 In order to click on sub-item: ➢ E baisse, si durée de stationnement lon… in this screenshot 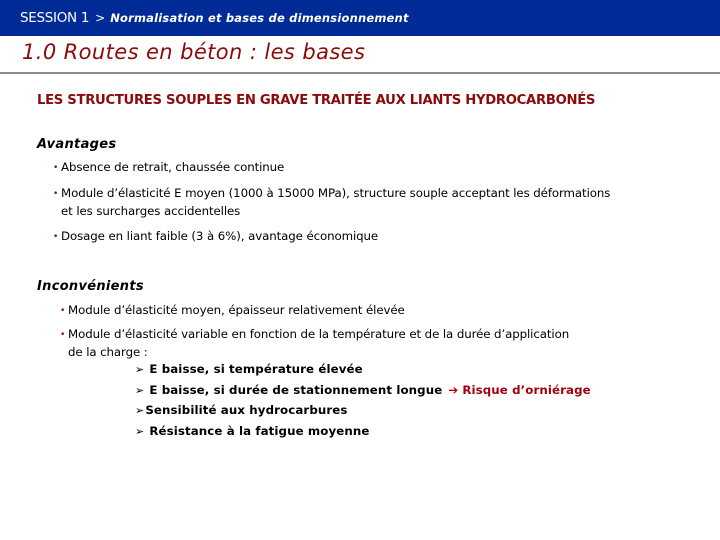, I will do `click(363, 390)`.